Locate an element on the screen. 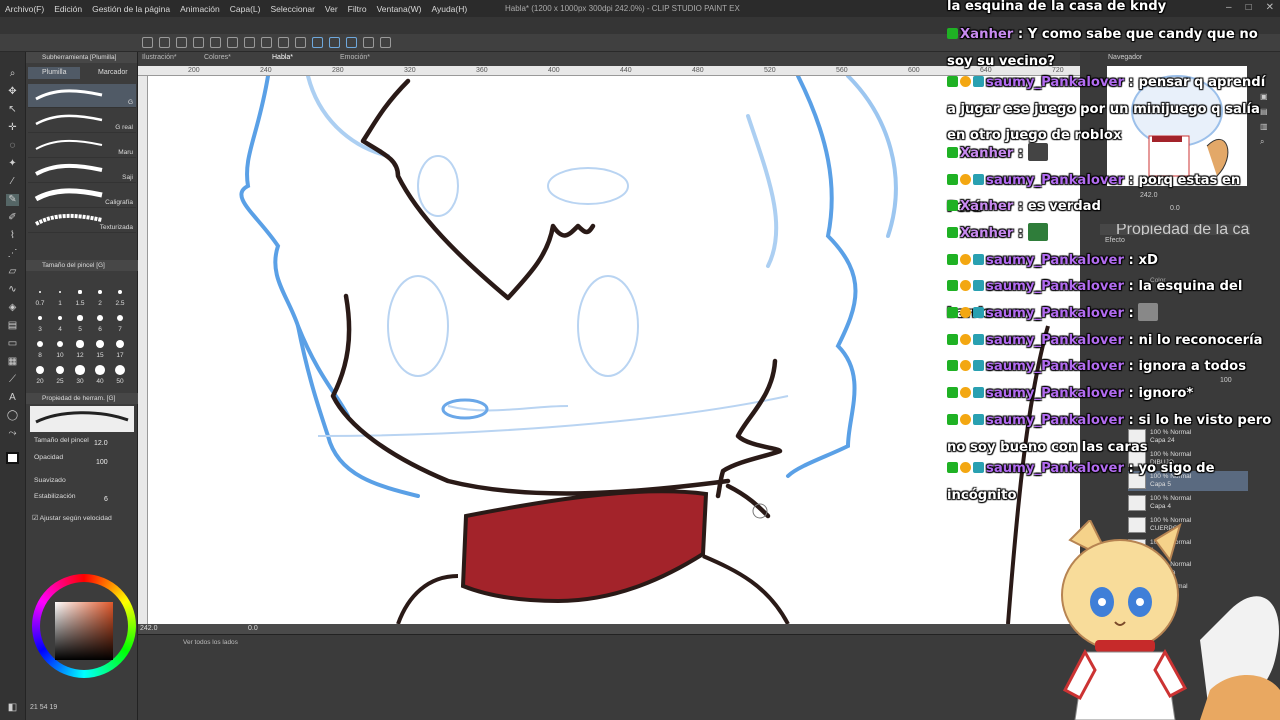  save-icon is located at coordinates (181, 42).